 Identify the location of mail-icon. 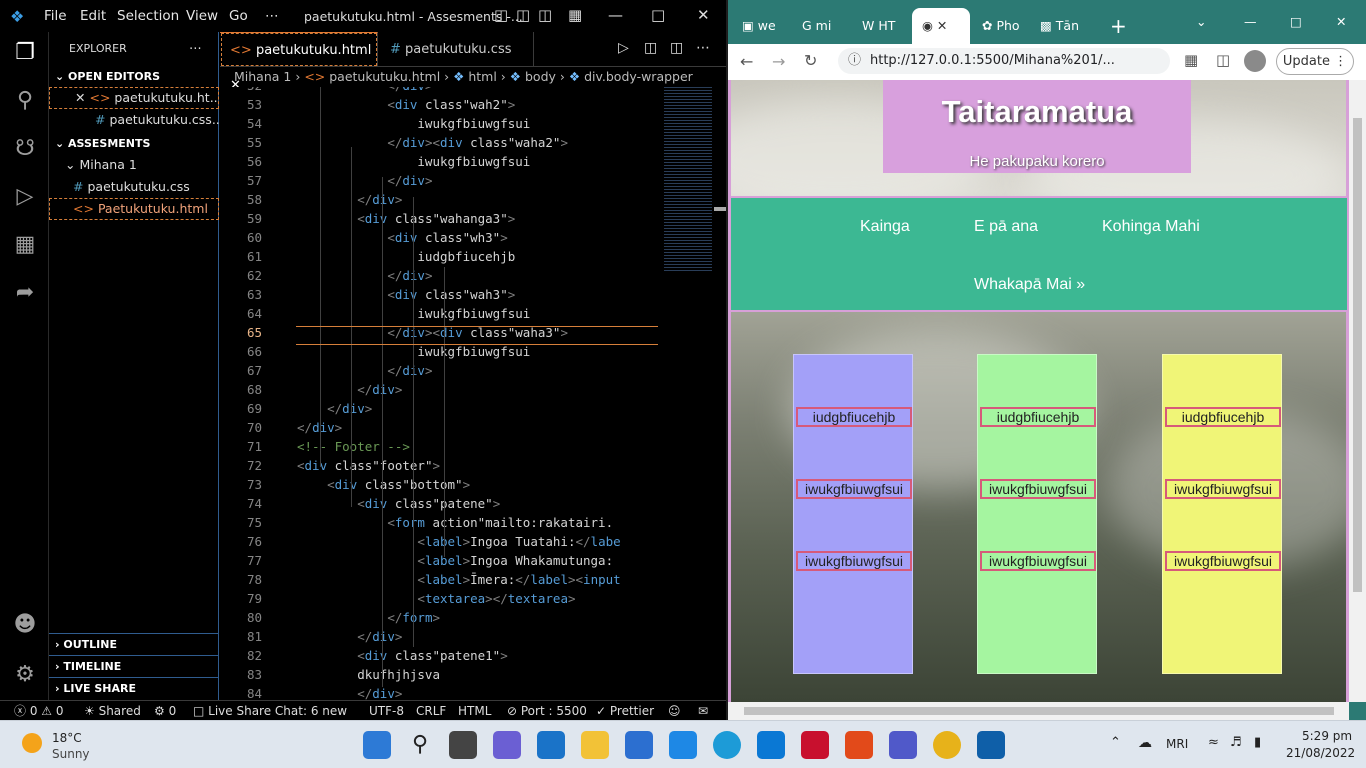
(551, 745).